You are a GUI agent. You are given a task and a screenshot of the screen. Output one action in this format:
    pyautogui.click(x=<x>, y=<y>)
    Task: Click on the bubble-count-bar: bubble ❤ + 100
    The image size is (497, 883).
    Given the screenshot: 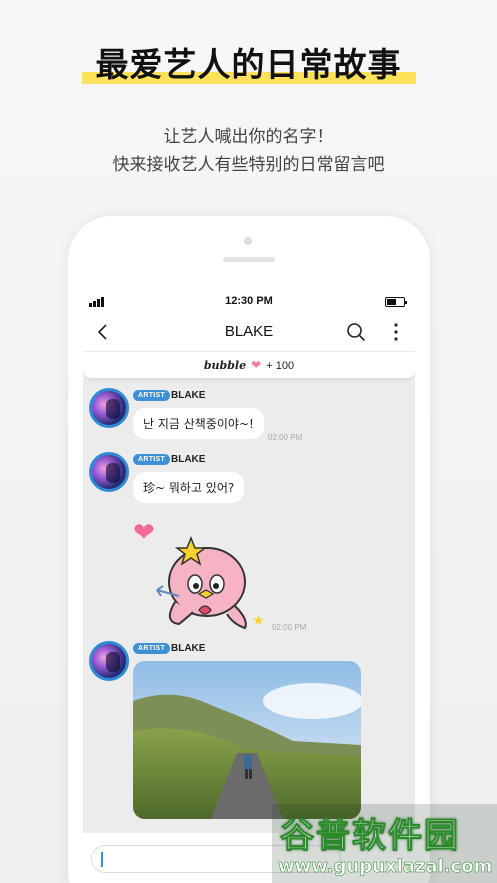 What is the action you would take?
    pyautogui.click(x=249, y=365)
    